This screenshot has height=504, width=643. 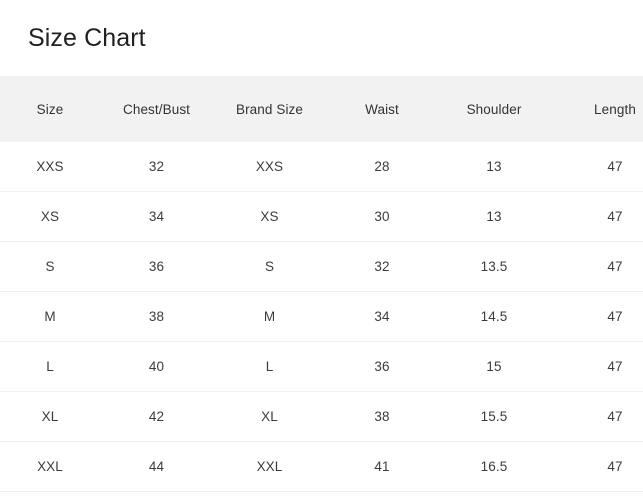 What do you see at coordinates (156, 466) in the screenshot?
I see `cell-chest-bust: 44` at bounding box center [156, 466].